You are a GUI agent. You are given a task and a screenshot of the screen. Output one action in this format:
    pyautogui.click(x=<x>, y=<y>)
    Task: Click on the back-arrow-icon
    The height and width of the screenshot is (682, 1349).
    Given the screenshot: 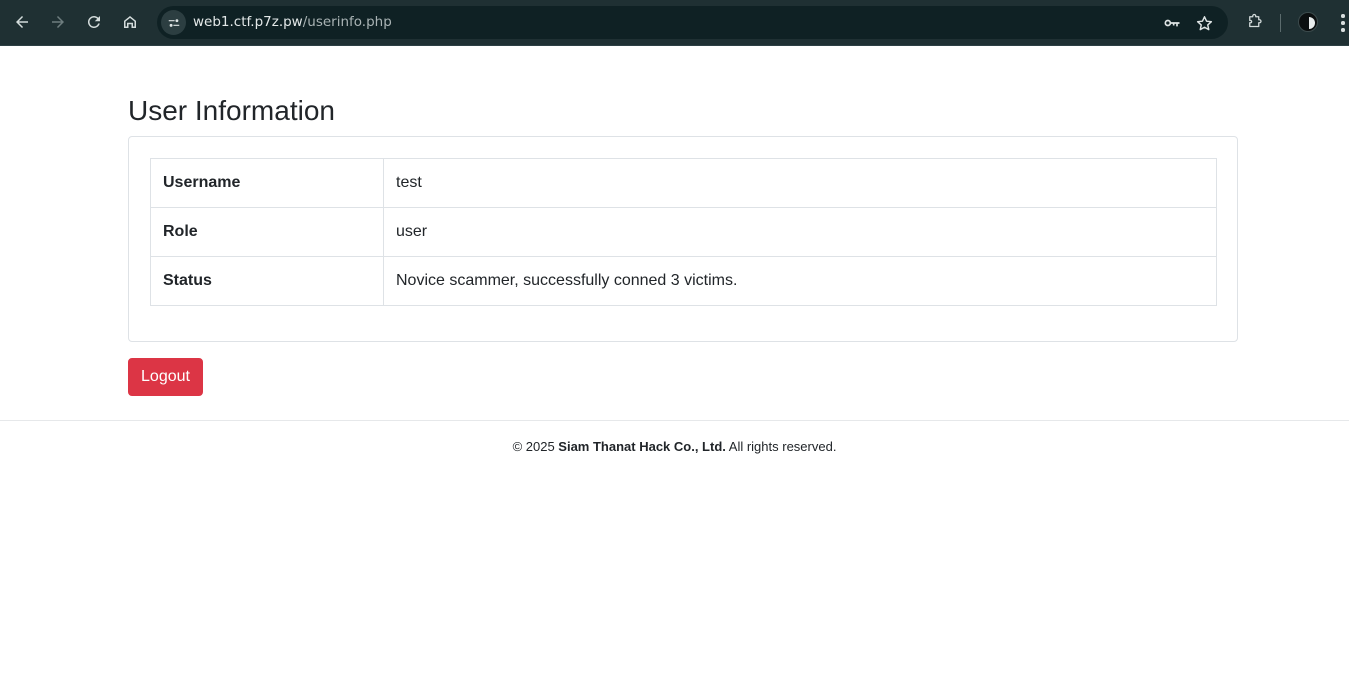 What is the action you would take?
    pyautogui.click(x=22, y=22)
    